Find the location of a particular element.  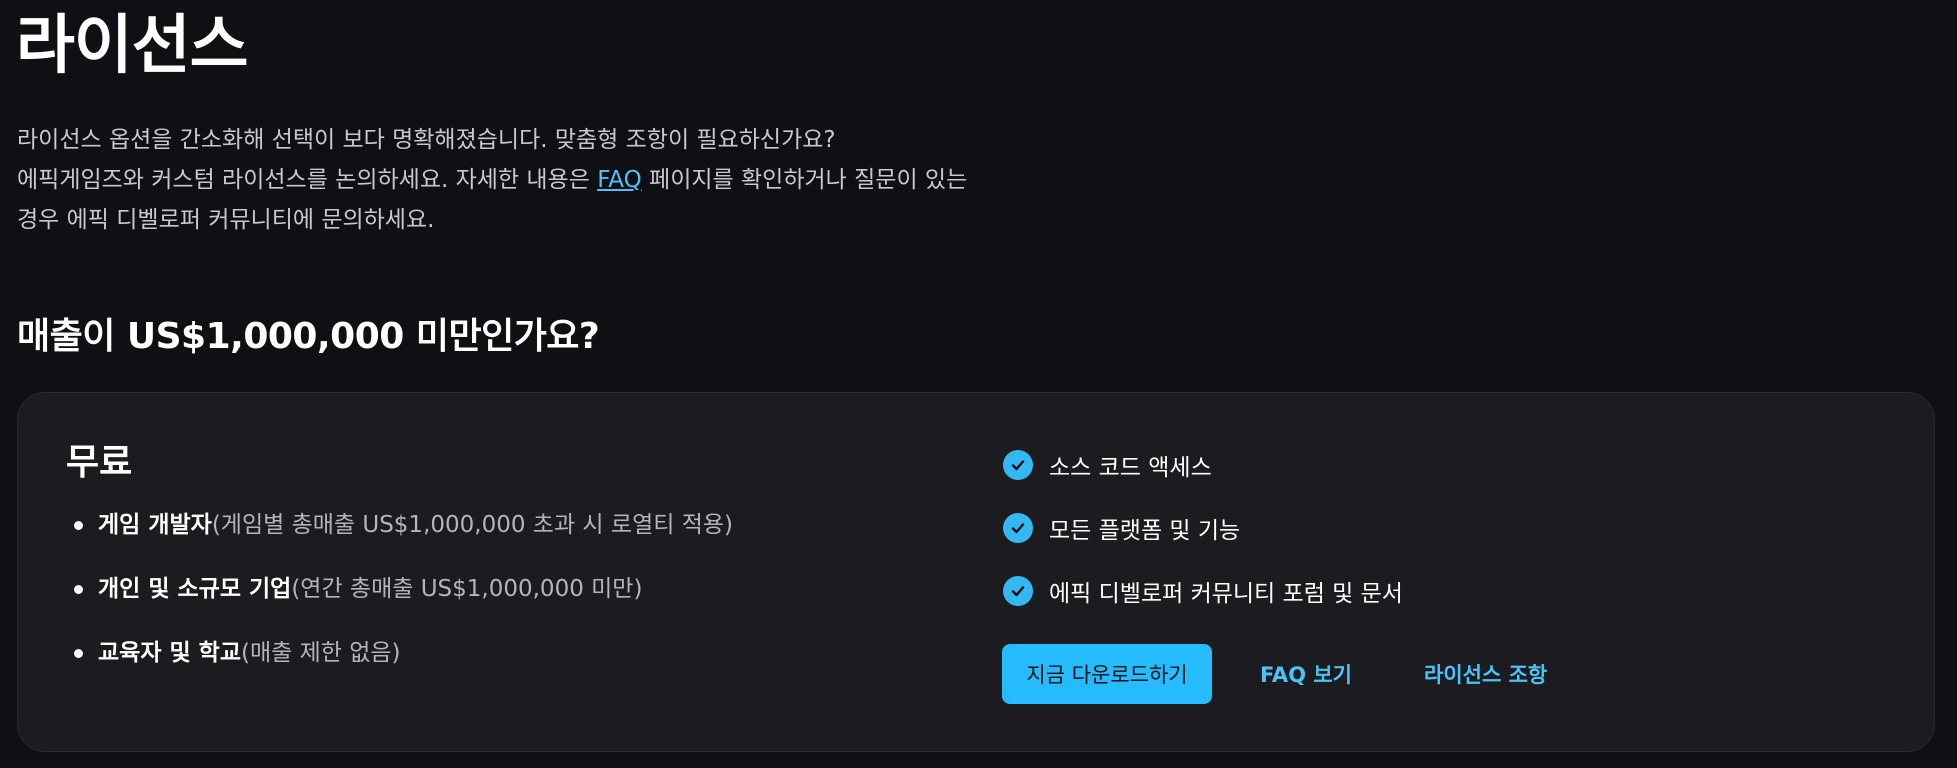

list-item: 게임 개발자(게임별 총매출 US$1,000,000 초과 시 로열티 적용) is located at coordinates (395, 537).